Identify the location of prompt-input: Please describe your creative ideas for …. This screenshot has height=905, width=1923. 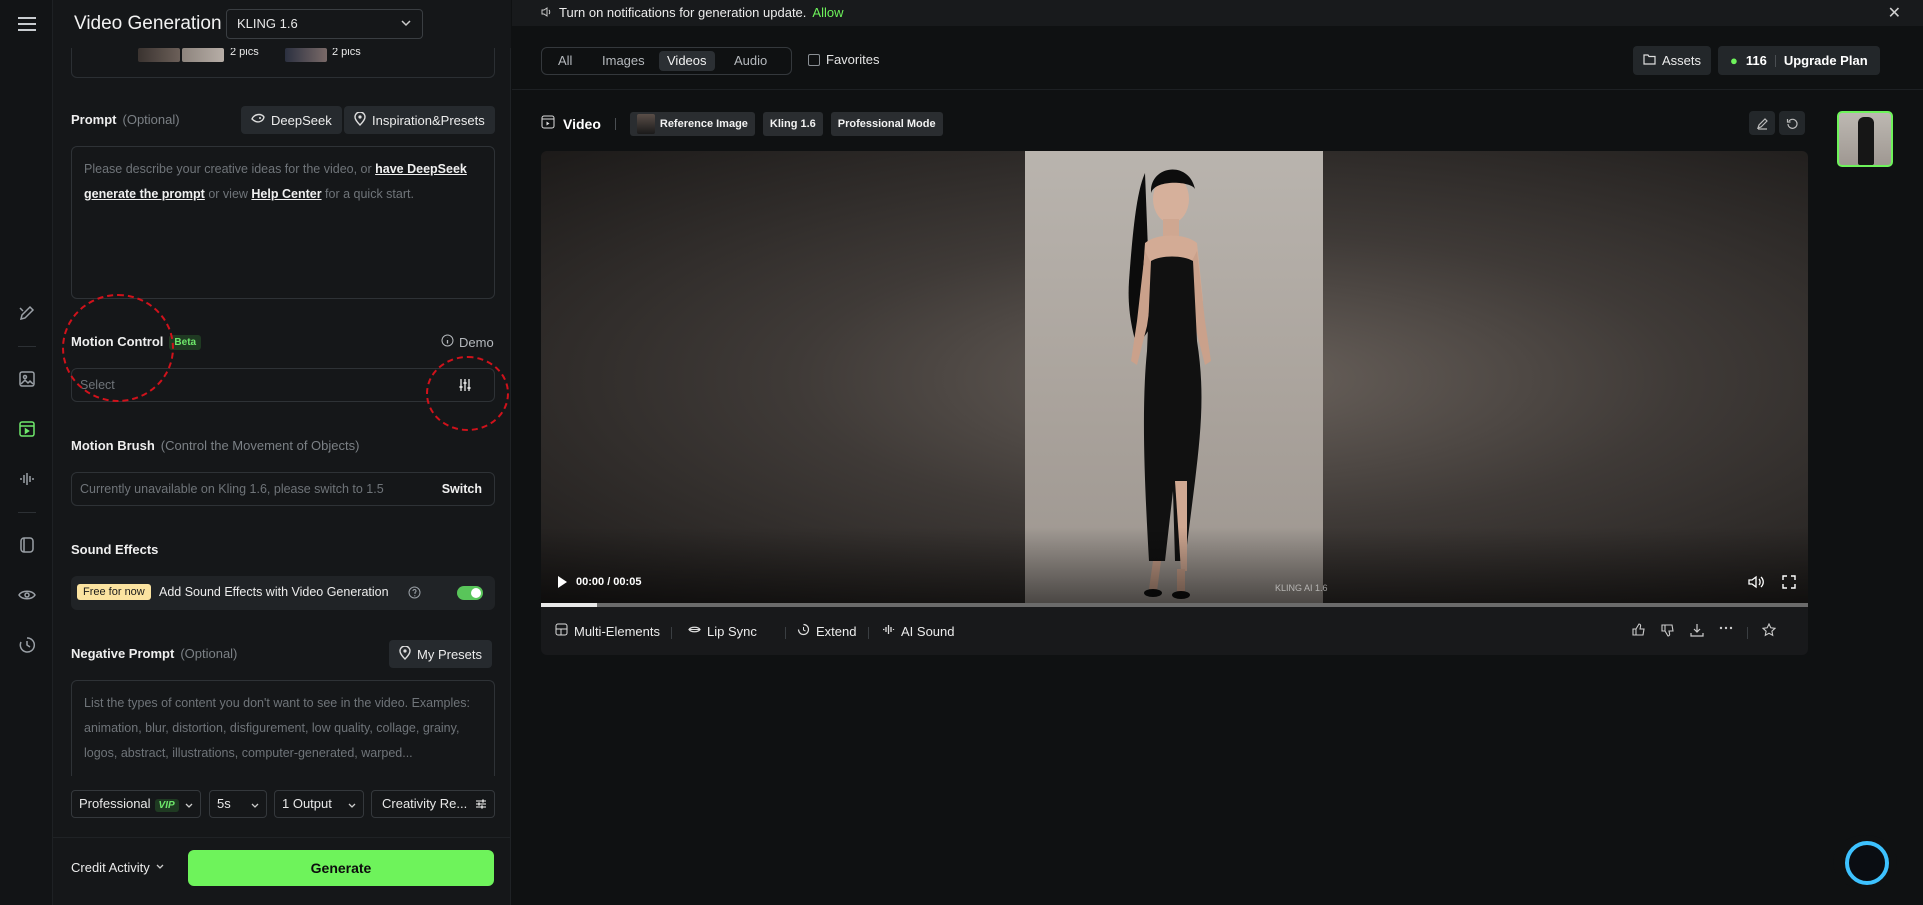
(283, 222).